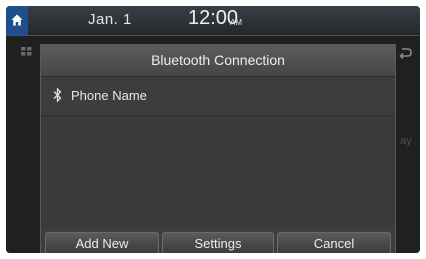 The image size is (426, 259). What do you see at coordinates (102, 242) in the screenshot?
I see `add-new-button: Add New` at bounding box center [102, 242].